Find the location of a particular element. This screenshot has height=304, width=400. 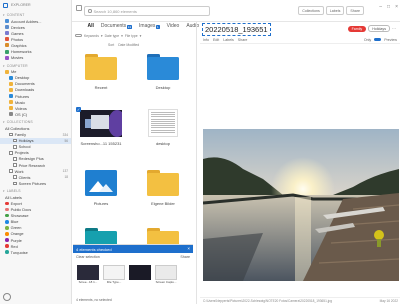

minimize-icon: – is located at coordinates (380, 7).